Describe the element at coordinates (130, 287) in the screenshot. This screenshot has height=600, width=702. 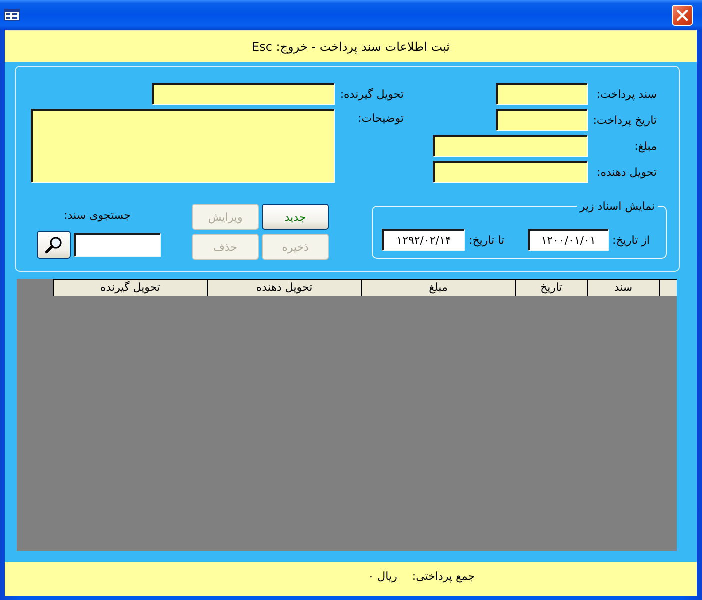
I see `column-header: تحویل گیرنده` at that location.